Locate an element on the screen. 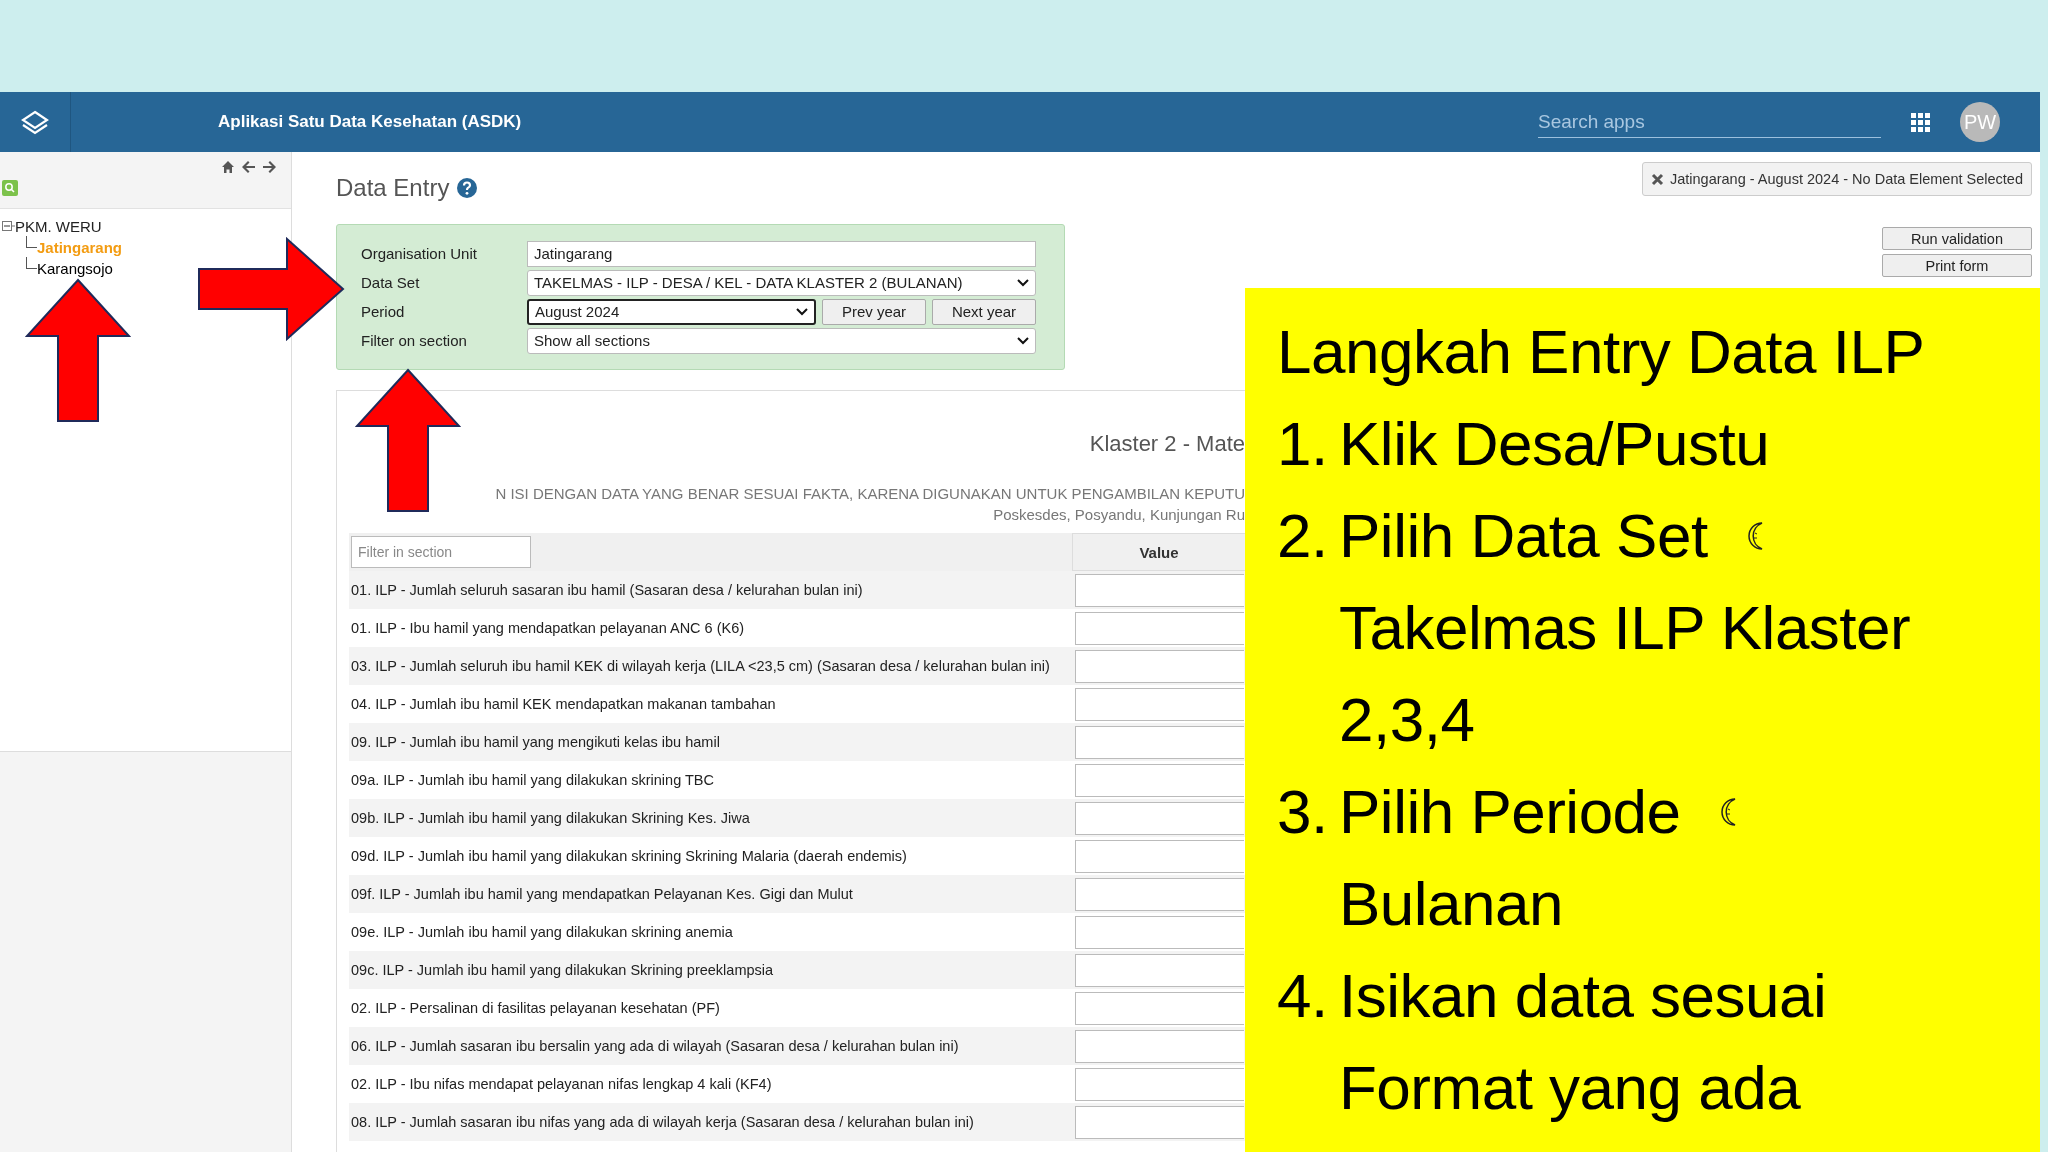 The width and height of the screenshot is (2048, 1152). data-element-label: 04. ILP - Jumlah ibu hamil KEK mendapatkan makanan tambahan is located at coordinates (563, 704).